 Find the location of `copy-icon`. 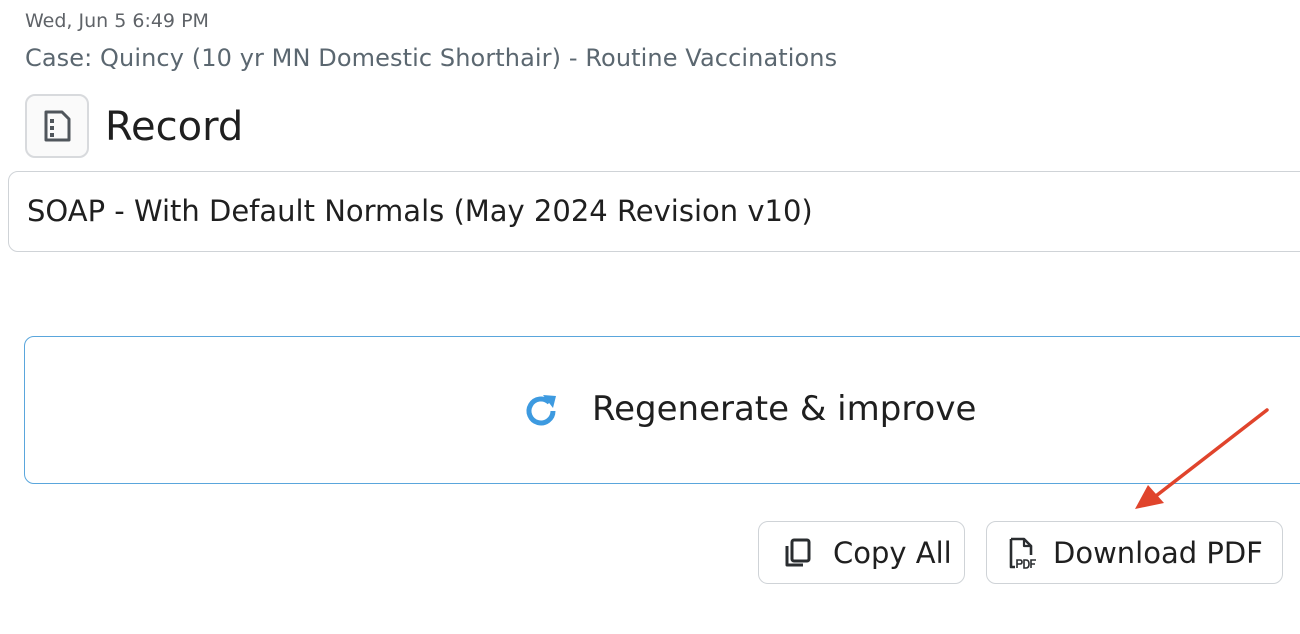

copy-icon is located at coordinates (798, 552).